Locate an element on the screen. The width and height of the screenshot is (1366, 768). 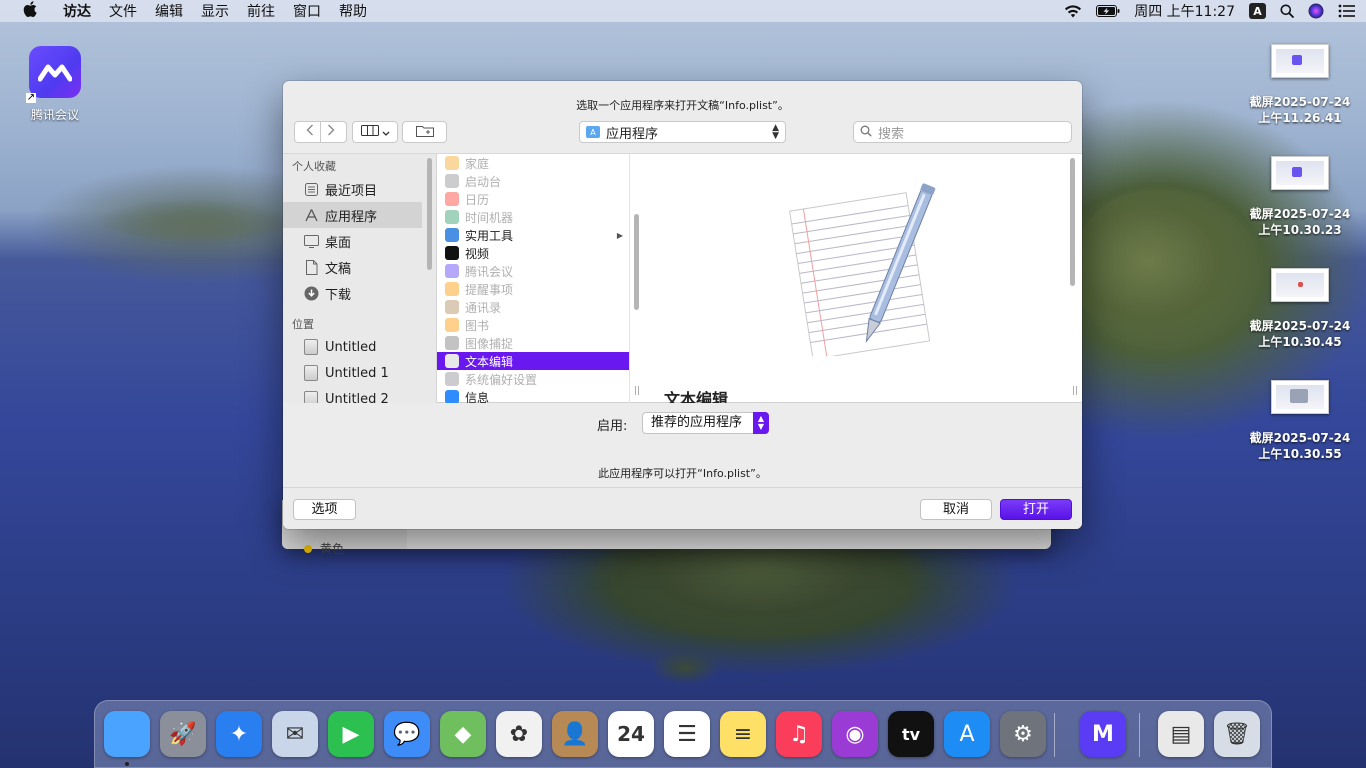
app-list-label: 家庭 is located at coordinates (477, 163).